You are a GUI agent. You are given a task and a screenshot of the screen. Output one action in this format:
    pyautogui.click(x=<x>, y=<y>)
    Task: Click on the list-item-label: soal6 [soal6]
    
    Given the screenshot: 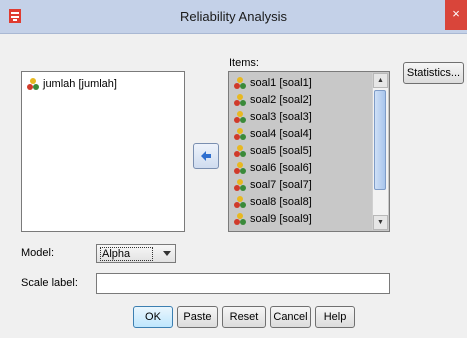 What is the action you would take?
    pyautogui.click(x=281, y=168)
    